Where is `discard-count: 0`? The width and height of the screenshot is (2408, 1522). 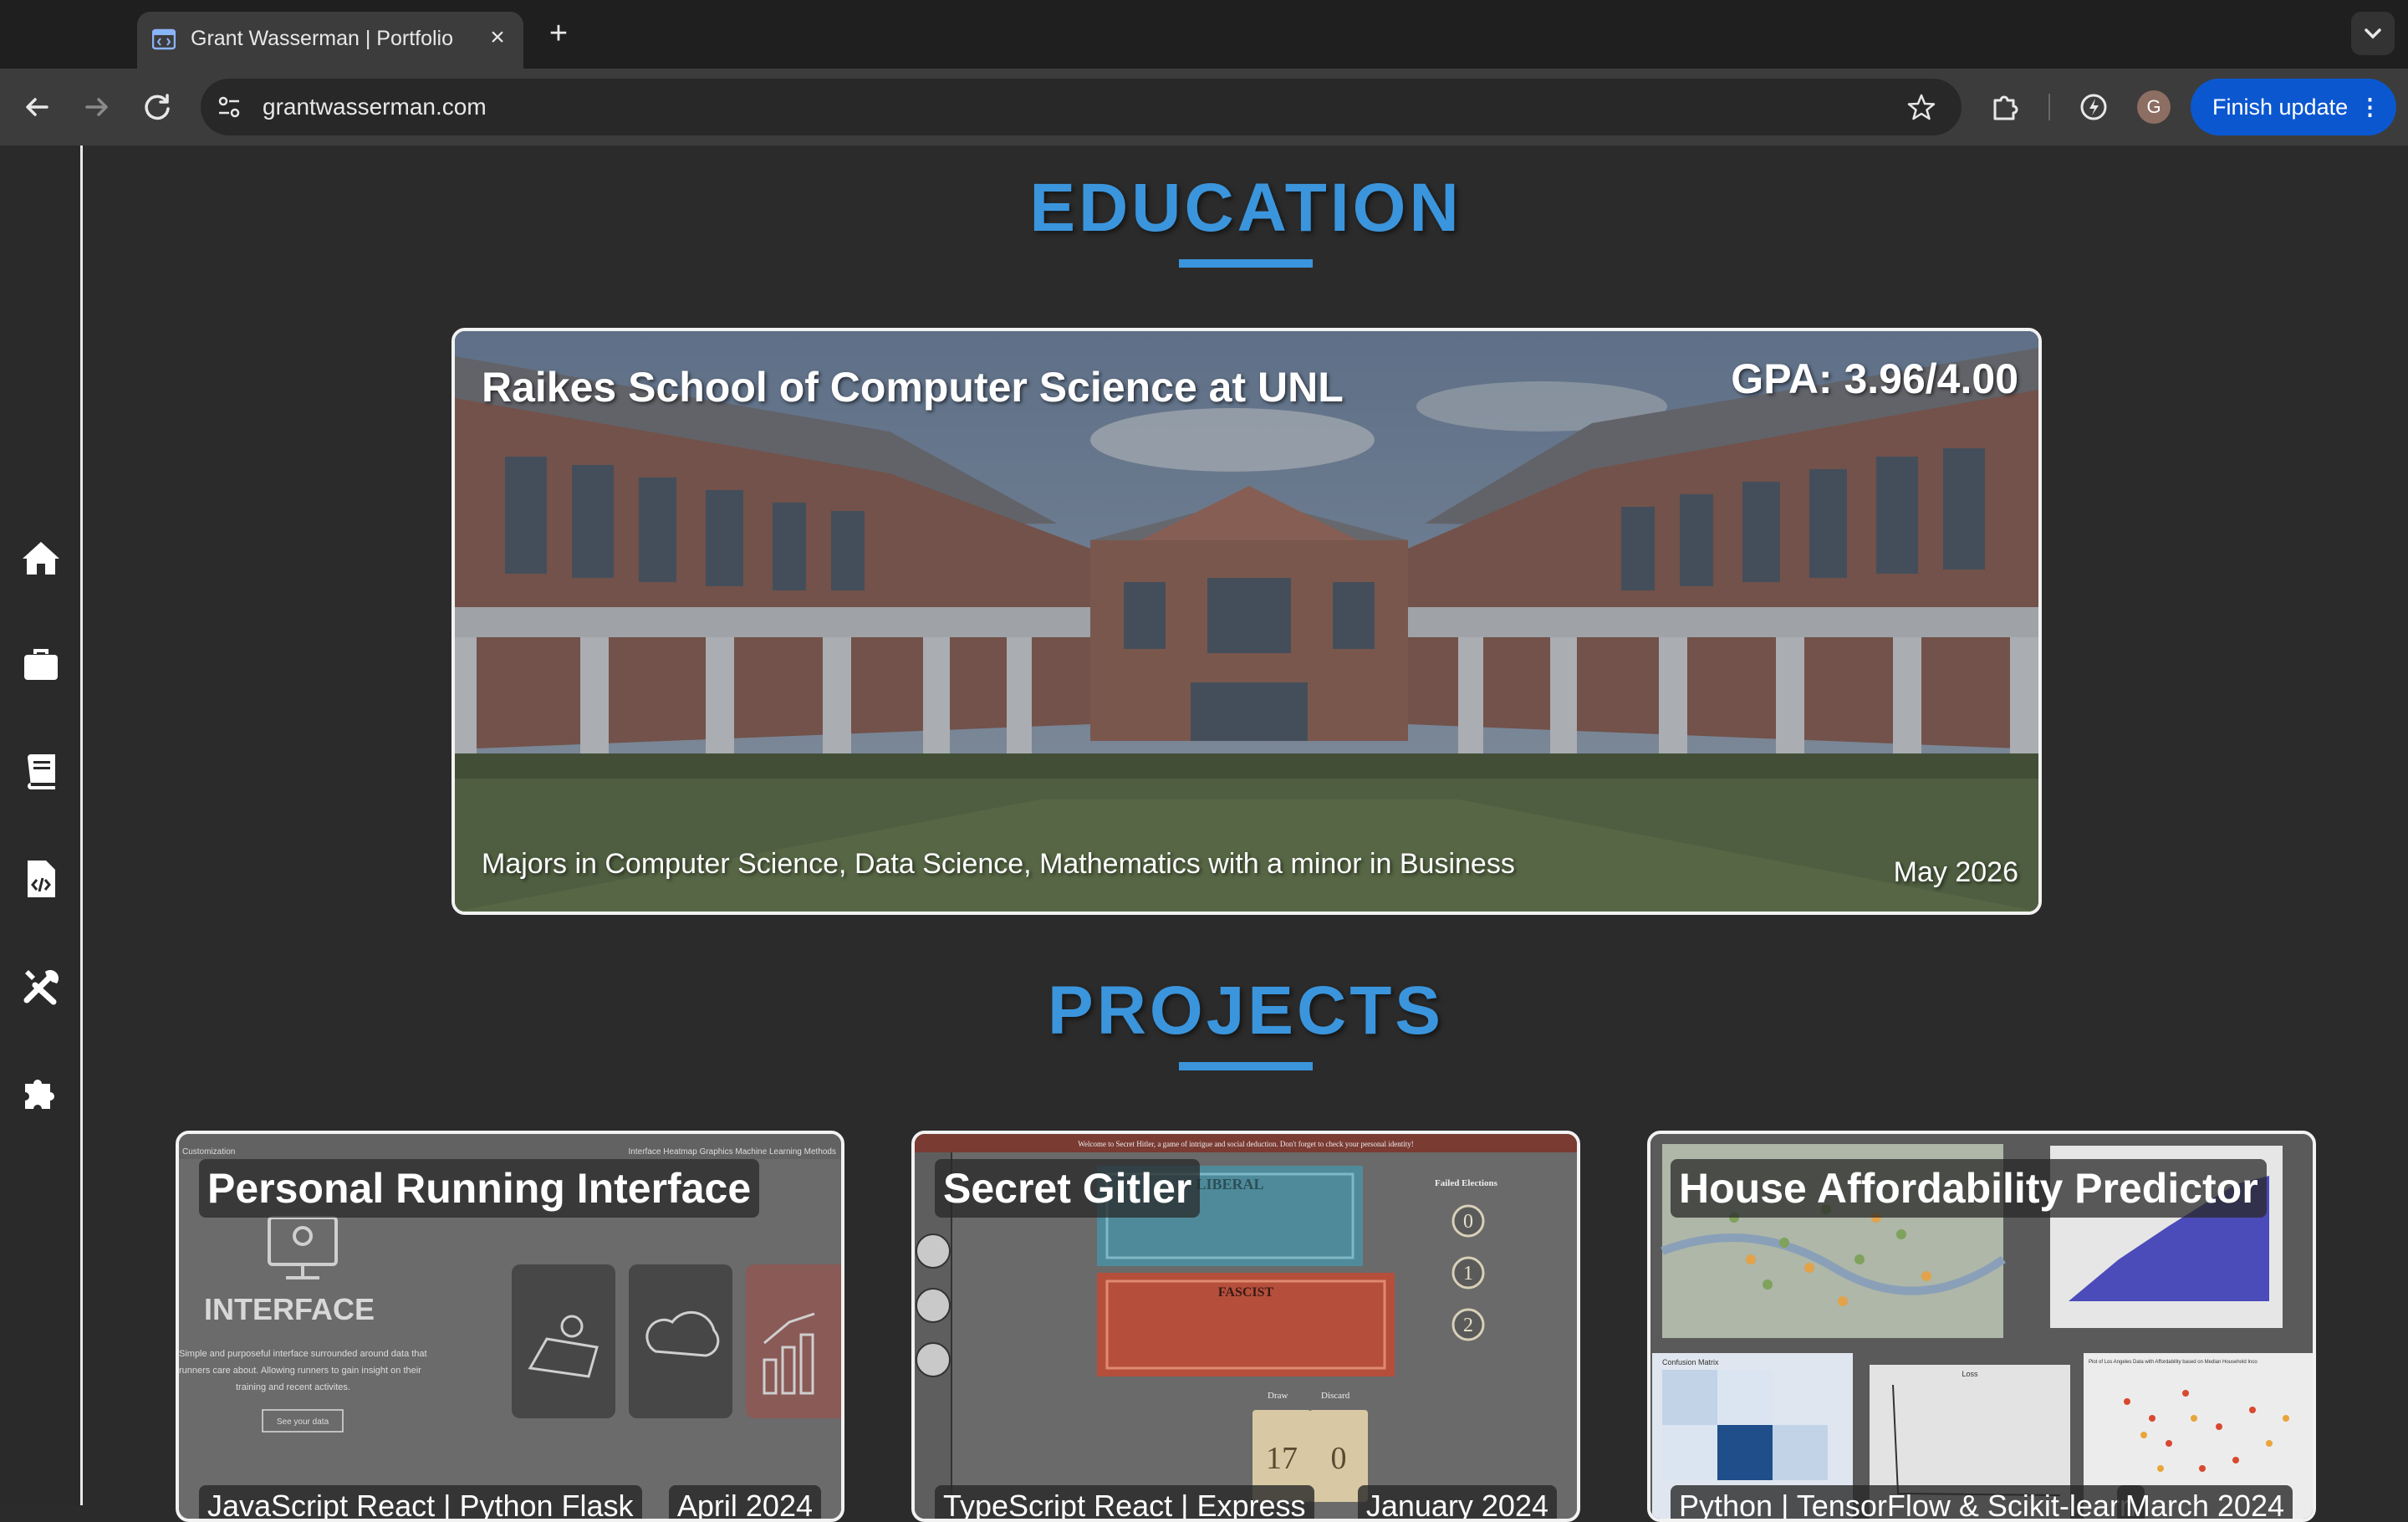 discard-count: 0 is located at coordinates (1339, 1459).